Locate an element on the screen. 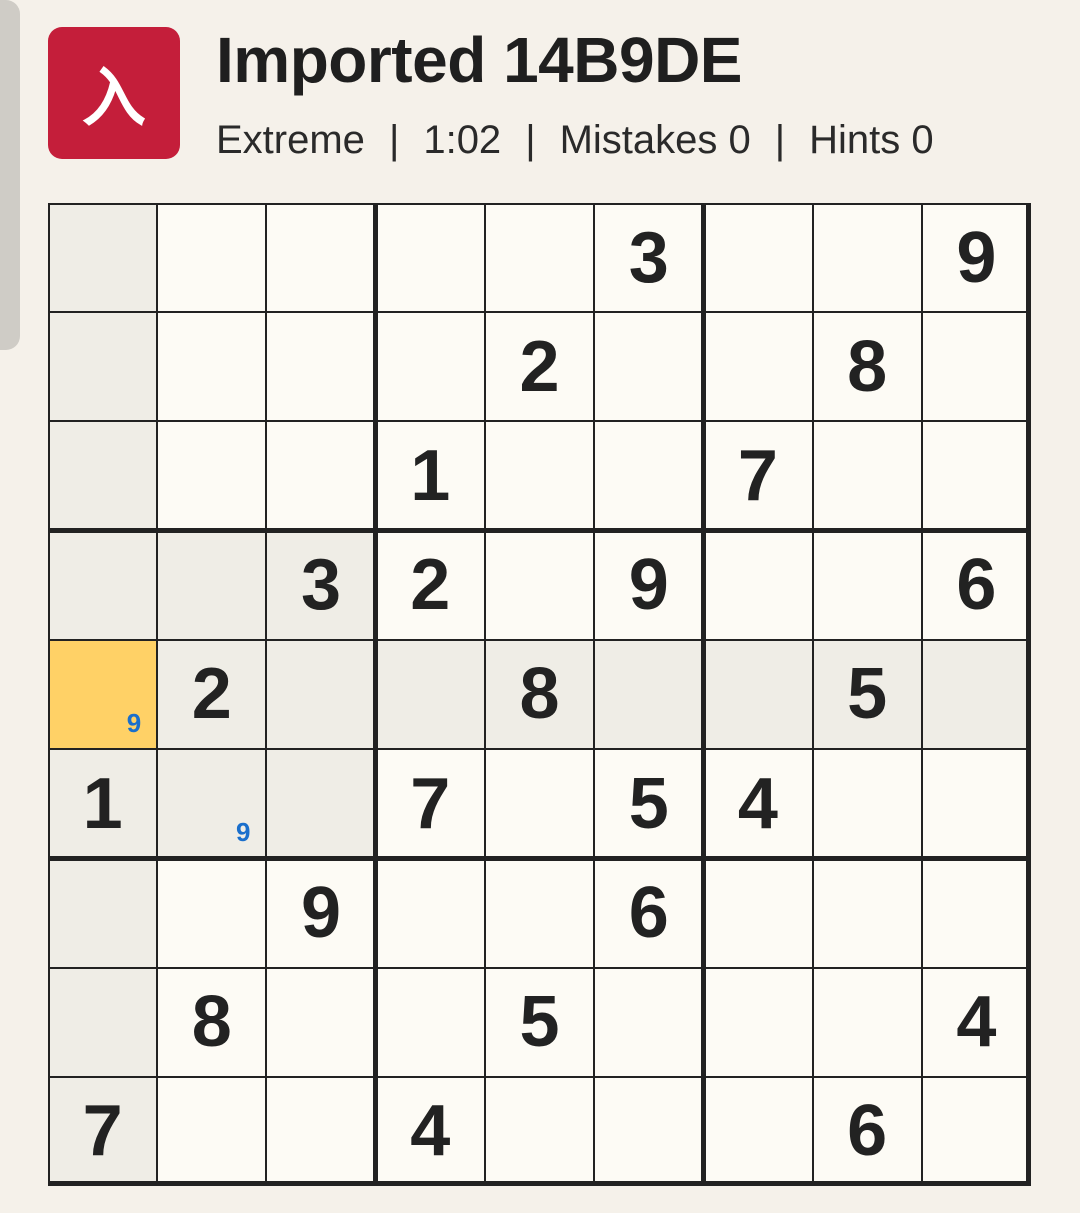 This screenshot has height=1213, width=1080. cell-value: 5 is located at coordinates (648, 803).